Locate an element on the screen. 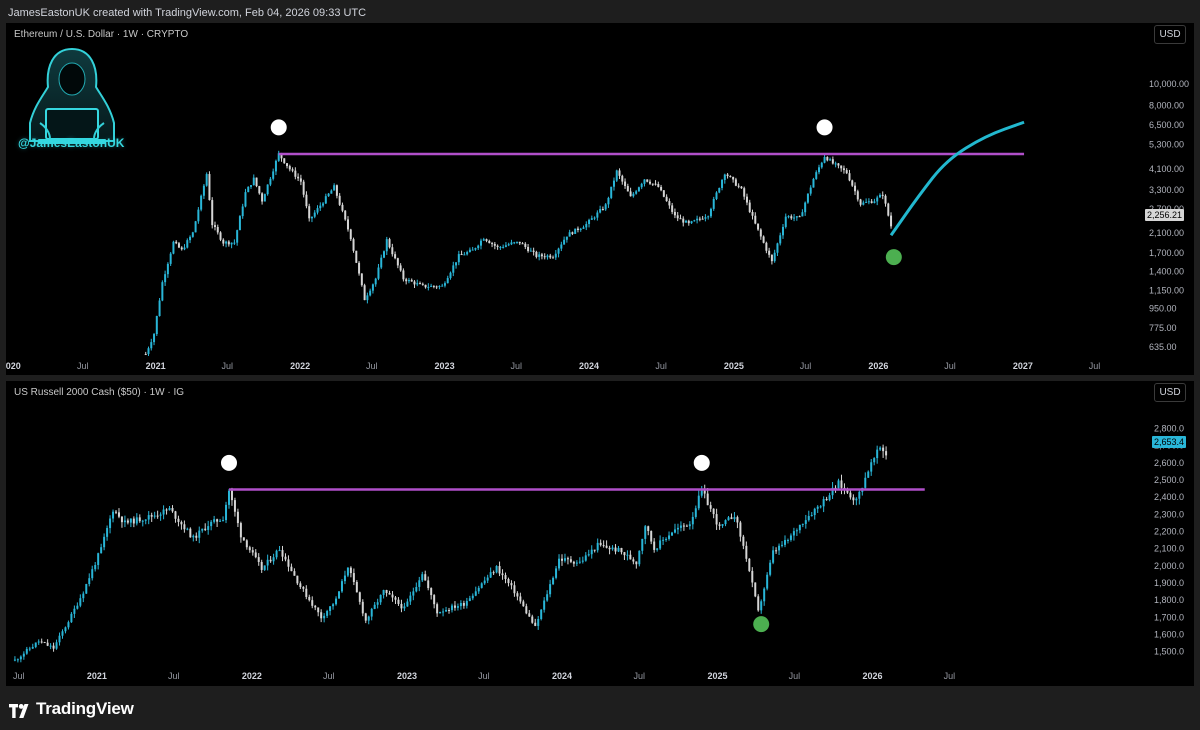  y-tick-label: 2,500.0 is located at coordinates (1169, 480).